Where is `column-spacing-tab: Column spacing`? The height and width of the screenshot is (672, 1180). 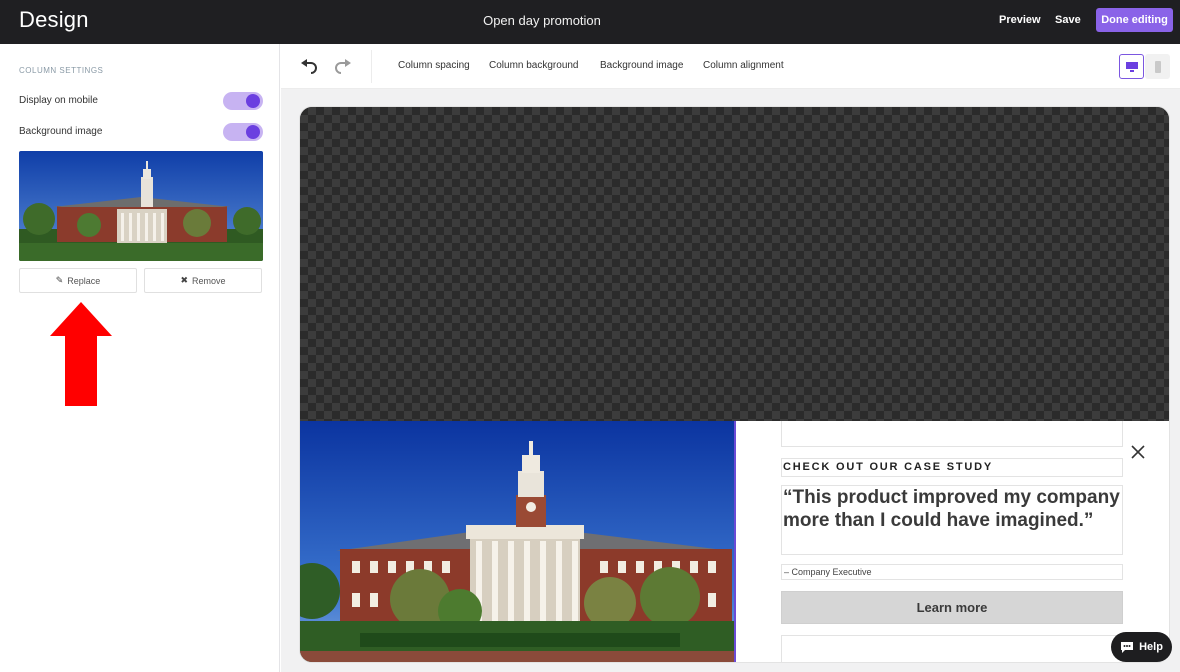 column-spacing-tab: Column spacing is located at coordinates (434, 65).